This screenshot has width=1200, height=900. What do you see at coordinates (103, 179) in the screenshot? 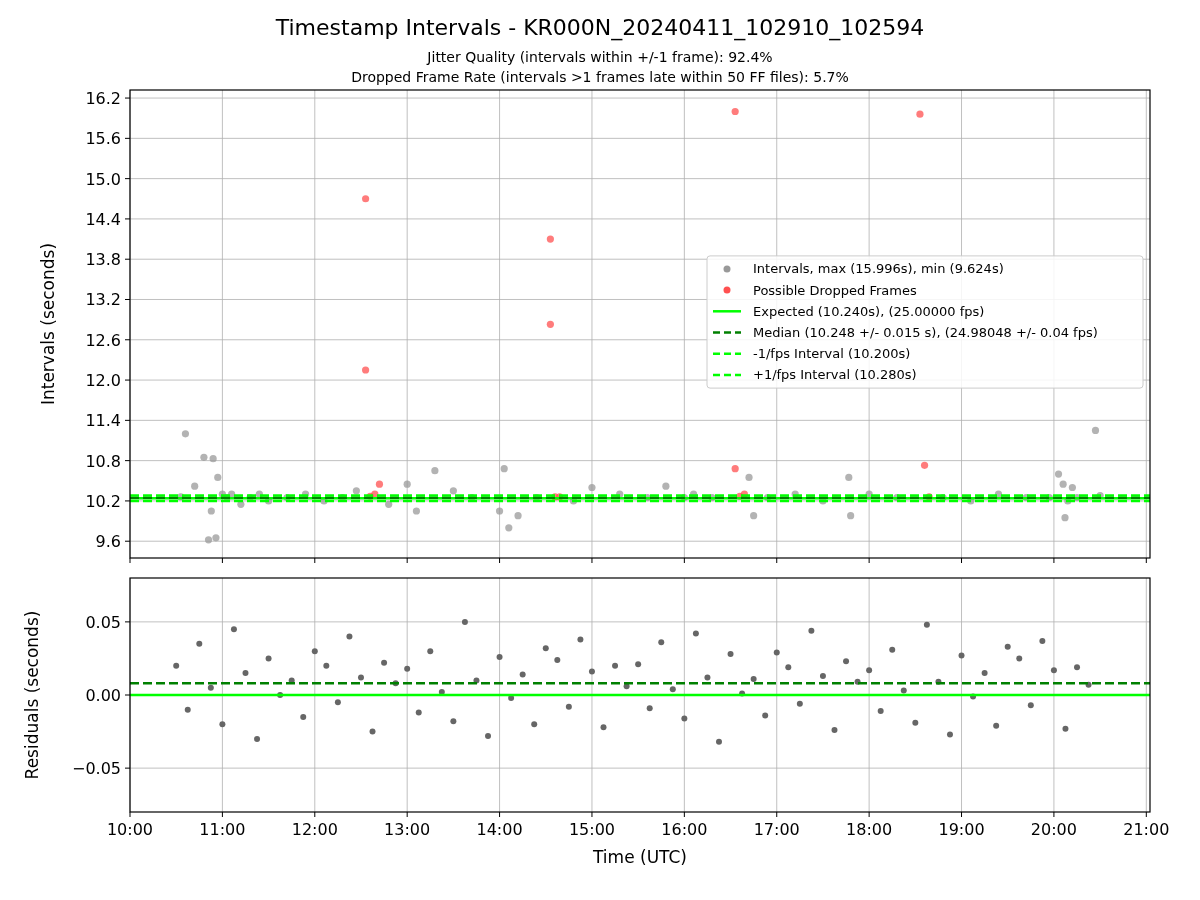
I see `tick-label: 15.0` at bounding box center [103, 179].